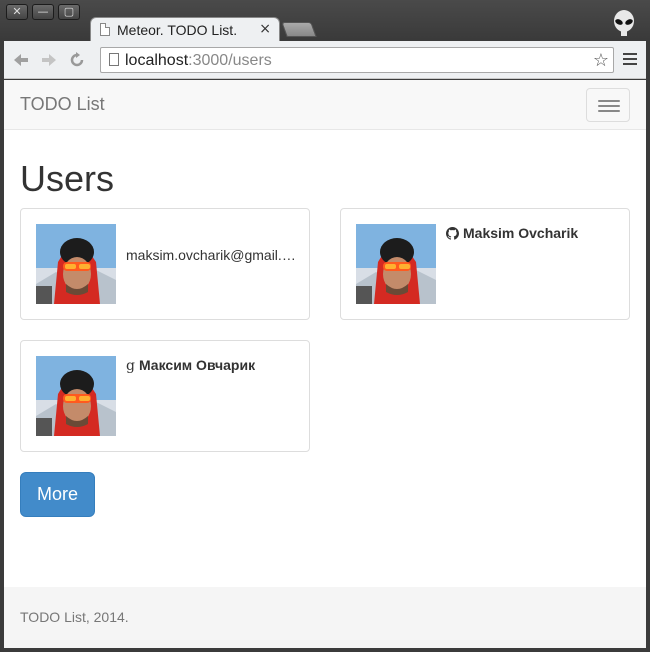 This screenshot has width=650, height=652. I want to click on user-name: Максим Овчарик, so click(197, 365).